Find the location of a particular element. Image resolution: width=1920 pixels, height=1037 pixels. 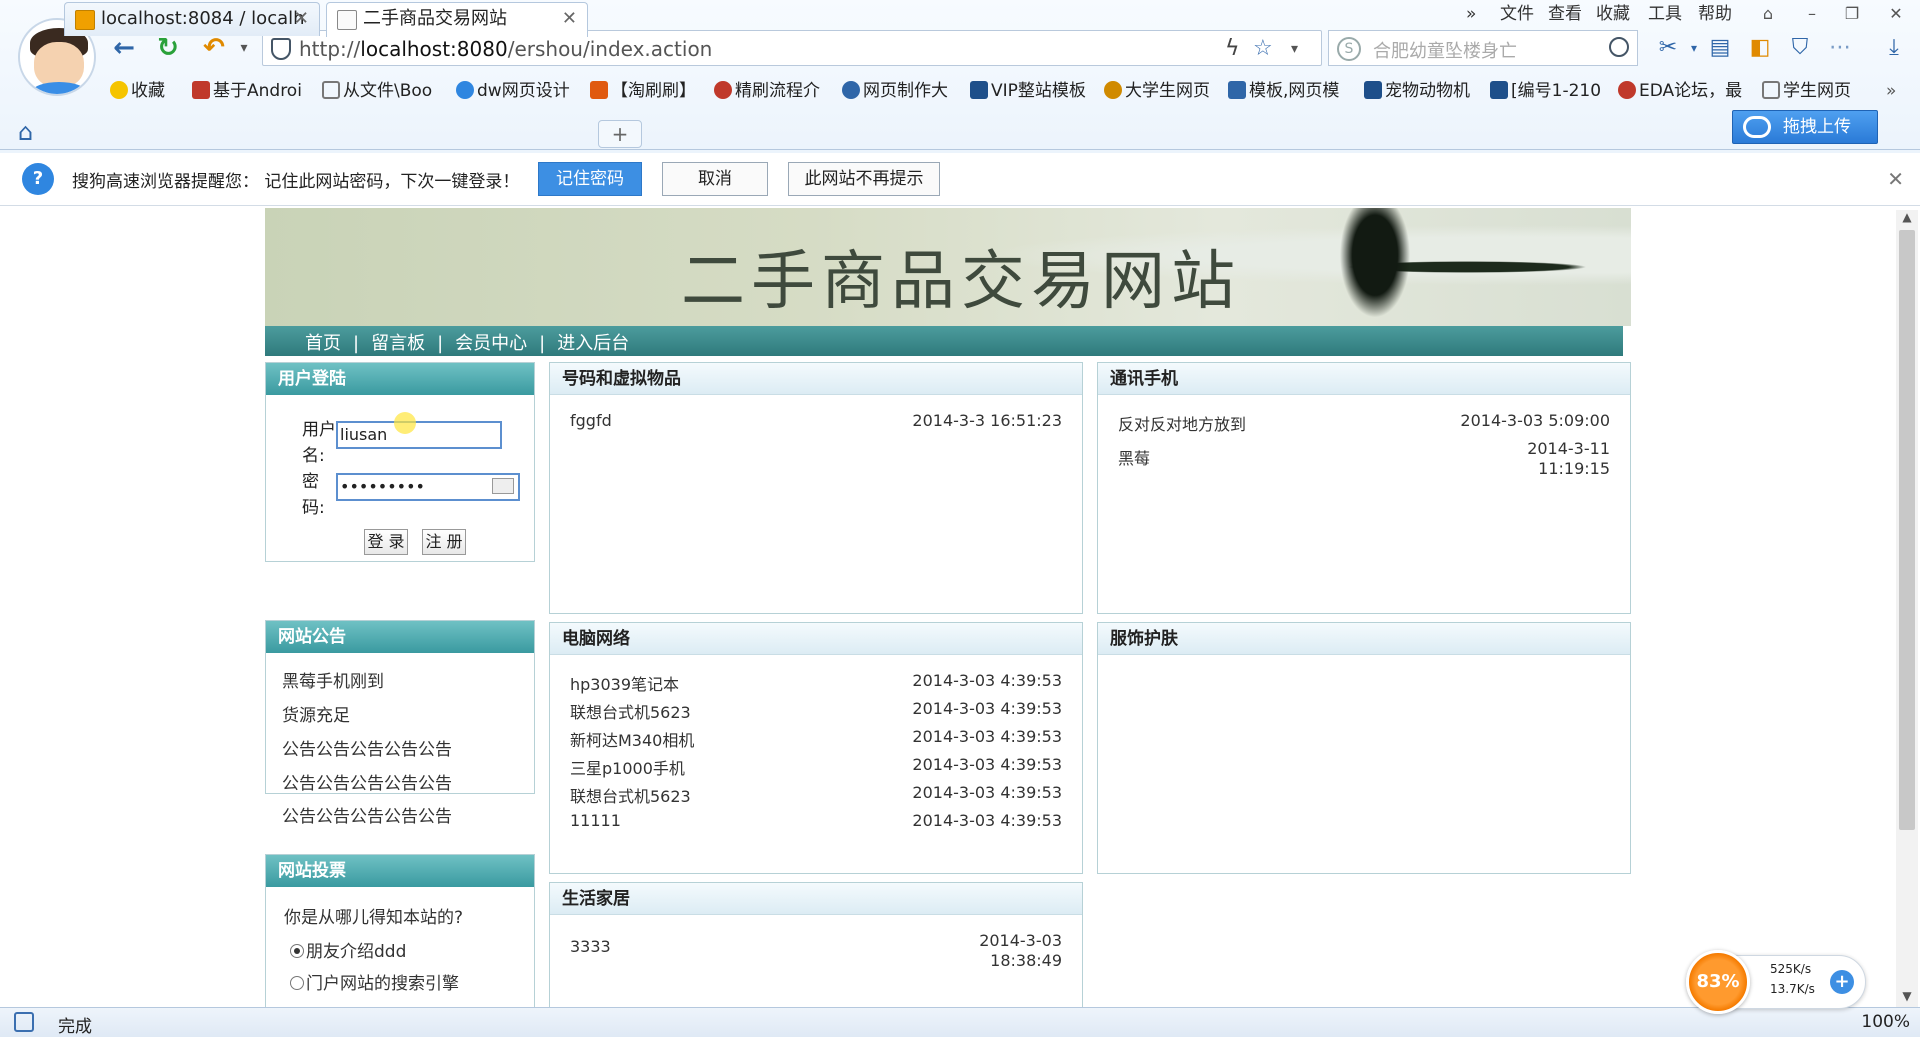

speed-mode-icon: ϟ is located at coordinates (1232, 48).